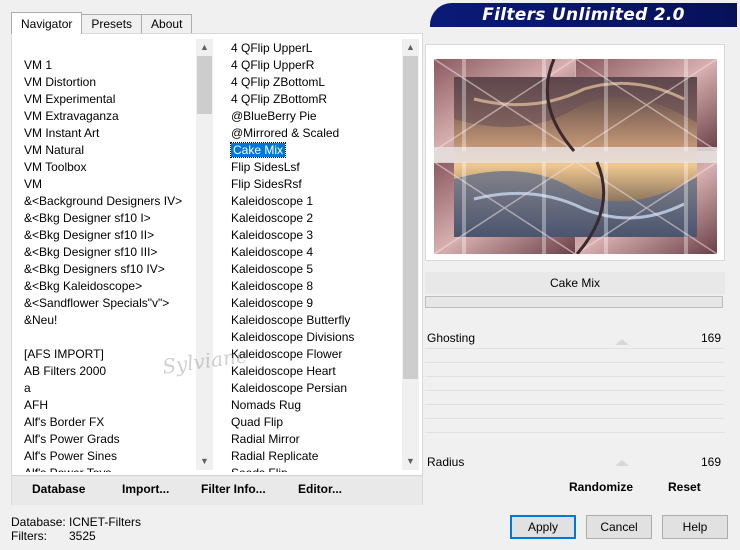 This screenshot has width=740, height=550. What do you see at coordinates (619, 527) in the screenshot?
I see `cancel-button: Cancel` at bounding box center [619, 527].